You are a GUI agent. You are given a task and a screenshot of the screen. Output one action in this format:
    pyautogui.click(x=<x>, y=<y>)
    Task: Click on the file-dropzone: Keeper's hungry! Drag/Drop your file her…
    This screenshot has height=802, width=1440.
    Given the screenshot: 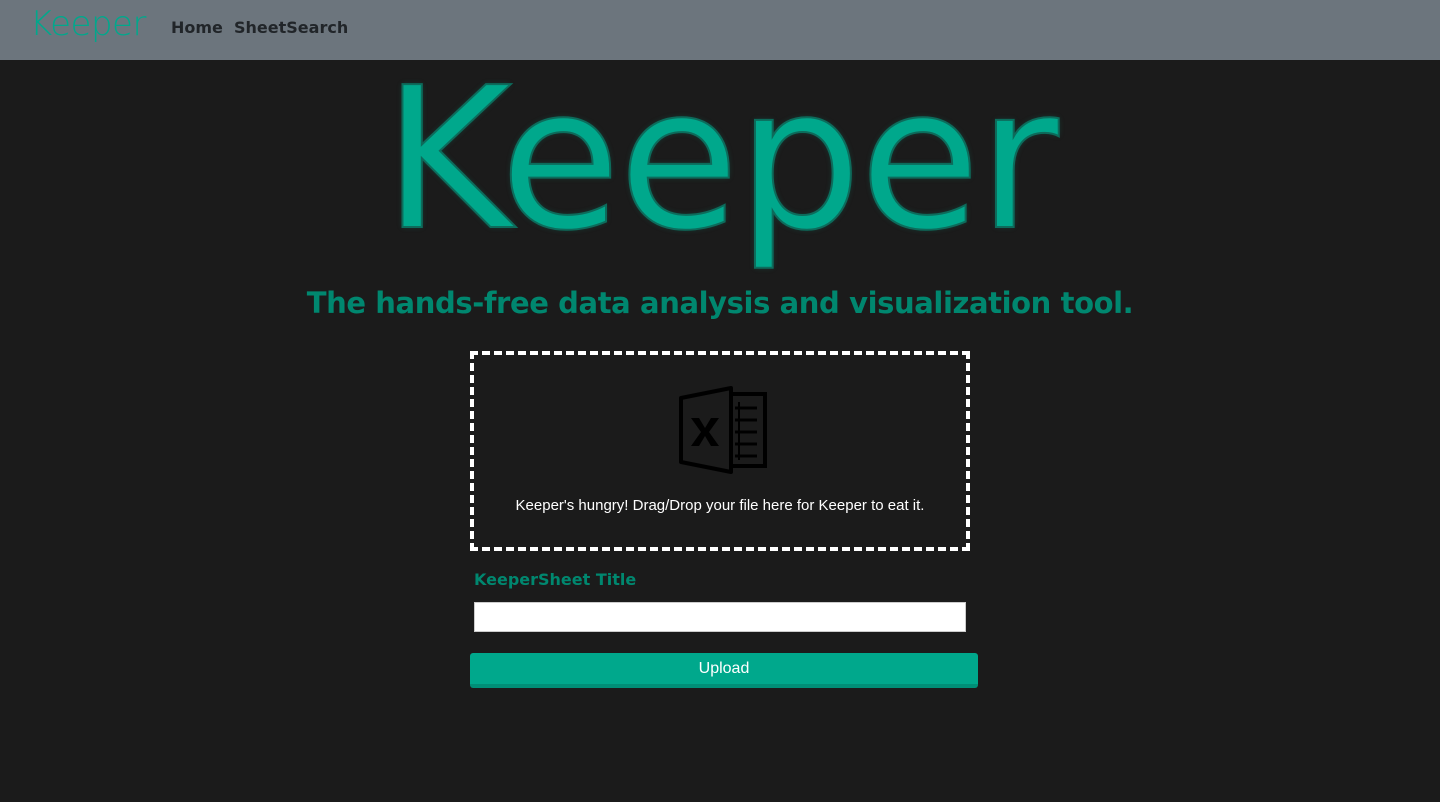 What is the action you would take?
    pyautogui.click(x=720, y=451)
    